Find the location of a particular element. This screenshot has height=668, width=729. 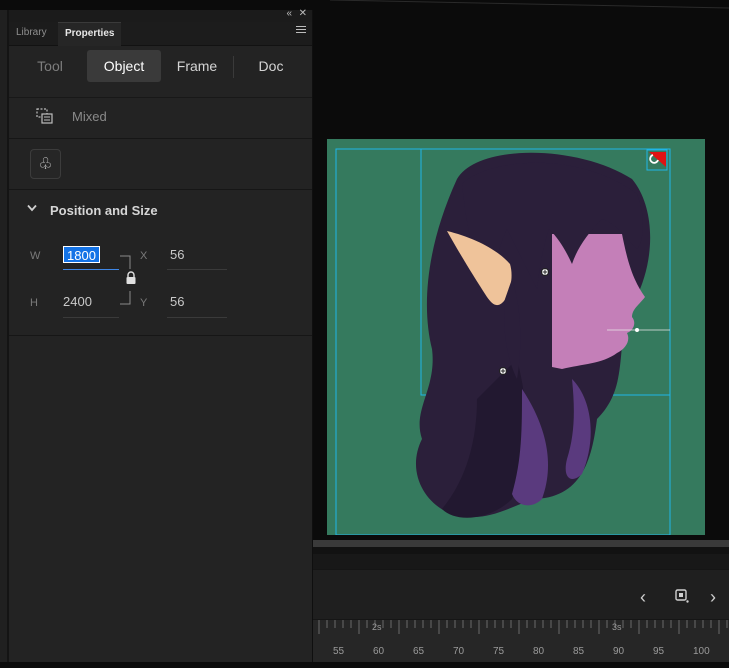

x-underline is located at coordinates (197, 269).